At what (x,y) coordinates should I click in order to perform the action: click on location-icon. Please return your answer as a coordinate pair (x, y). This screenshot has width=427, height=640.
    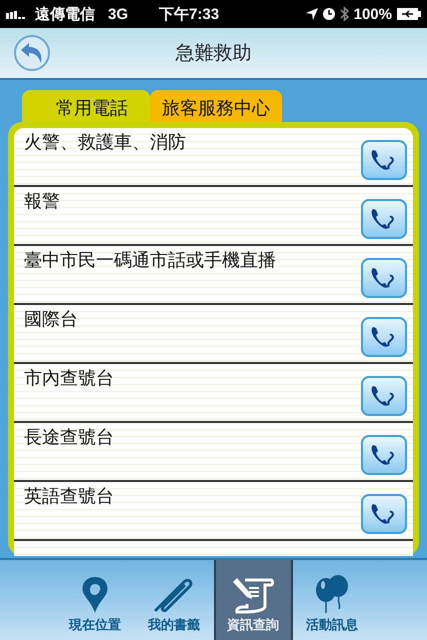
    Looking at the image, I should click on (312, 14).